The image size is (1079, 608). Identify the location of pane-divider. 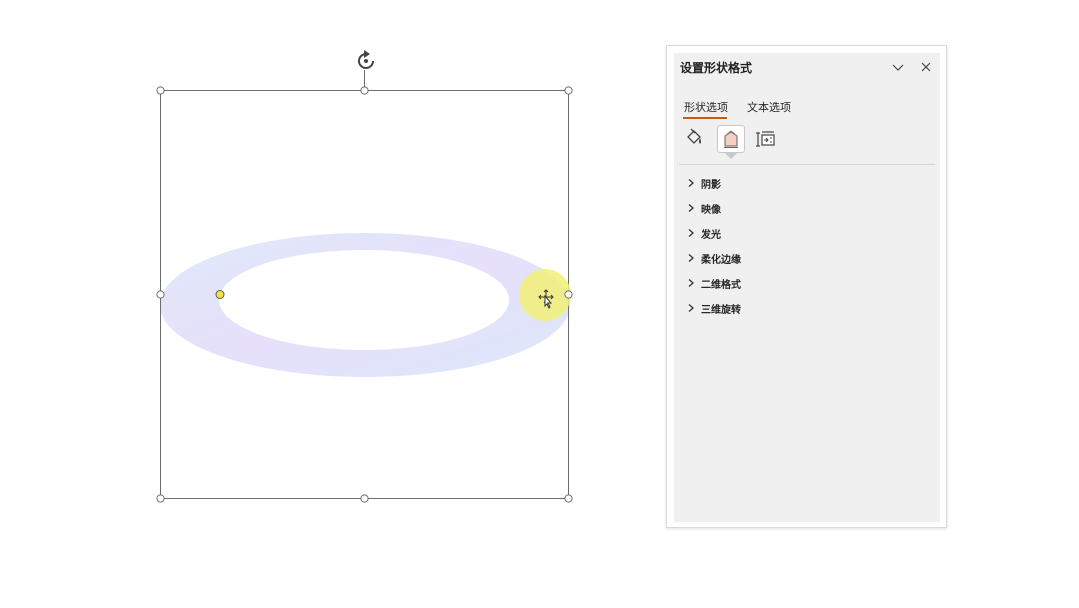
(807, 164).